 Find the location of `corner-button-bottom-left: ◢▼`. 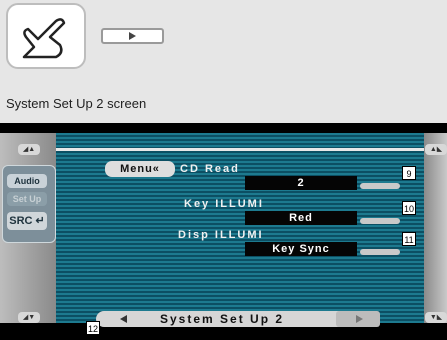

corner-button-bottom-left: ◢▼ is located at coordinates (29, 317).